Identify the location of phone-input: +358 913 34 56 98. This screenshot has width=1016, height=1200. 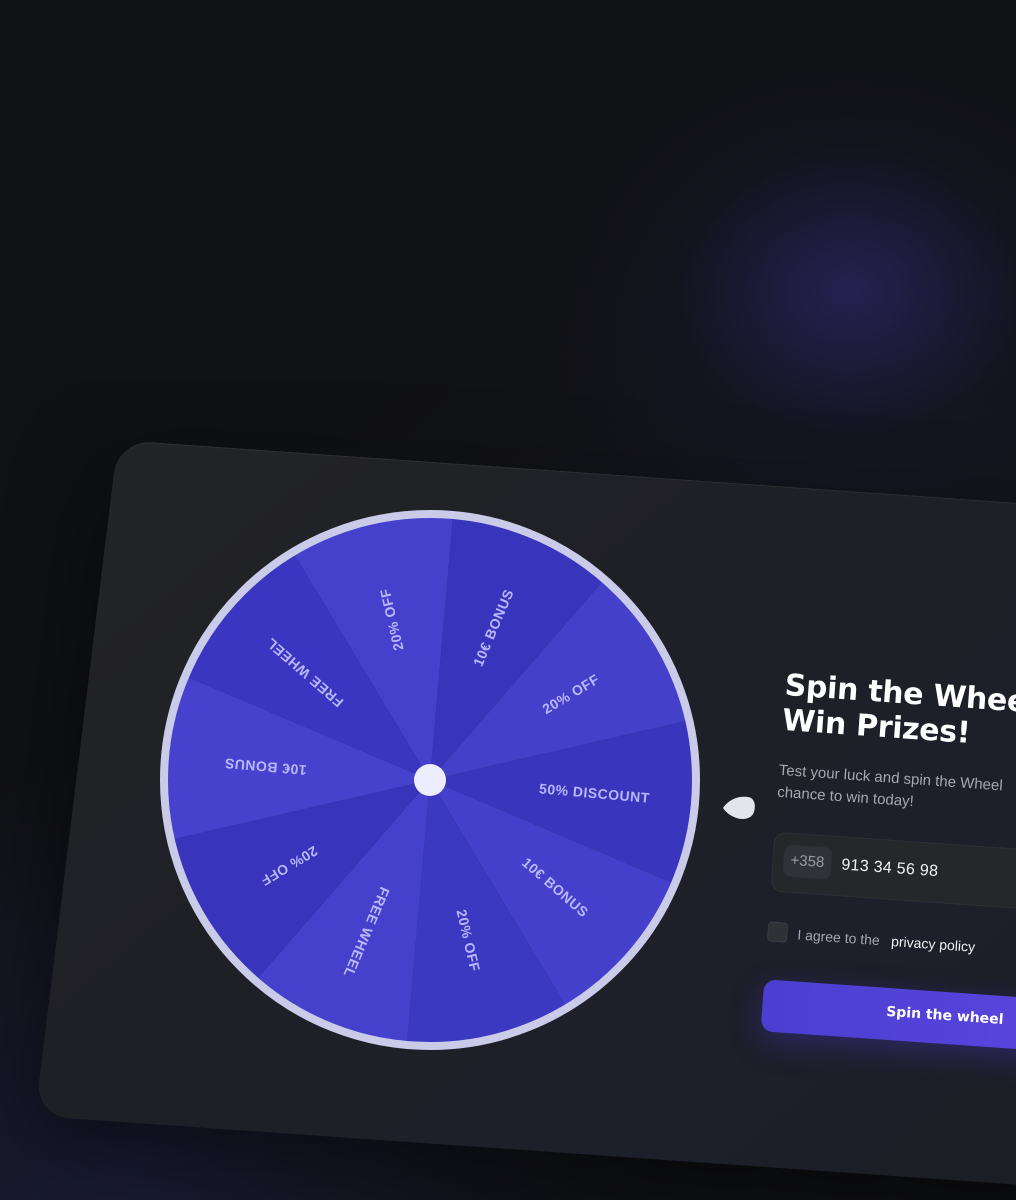
(893, 876).